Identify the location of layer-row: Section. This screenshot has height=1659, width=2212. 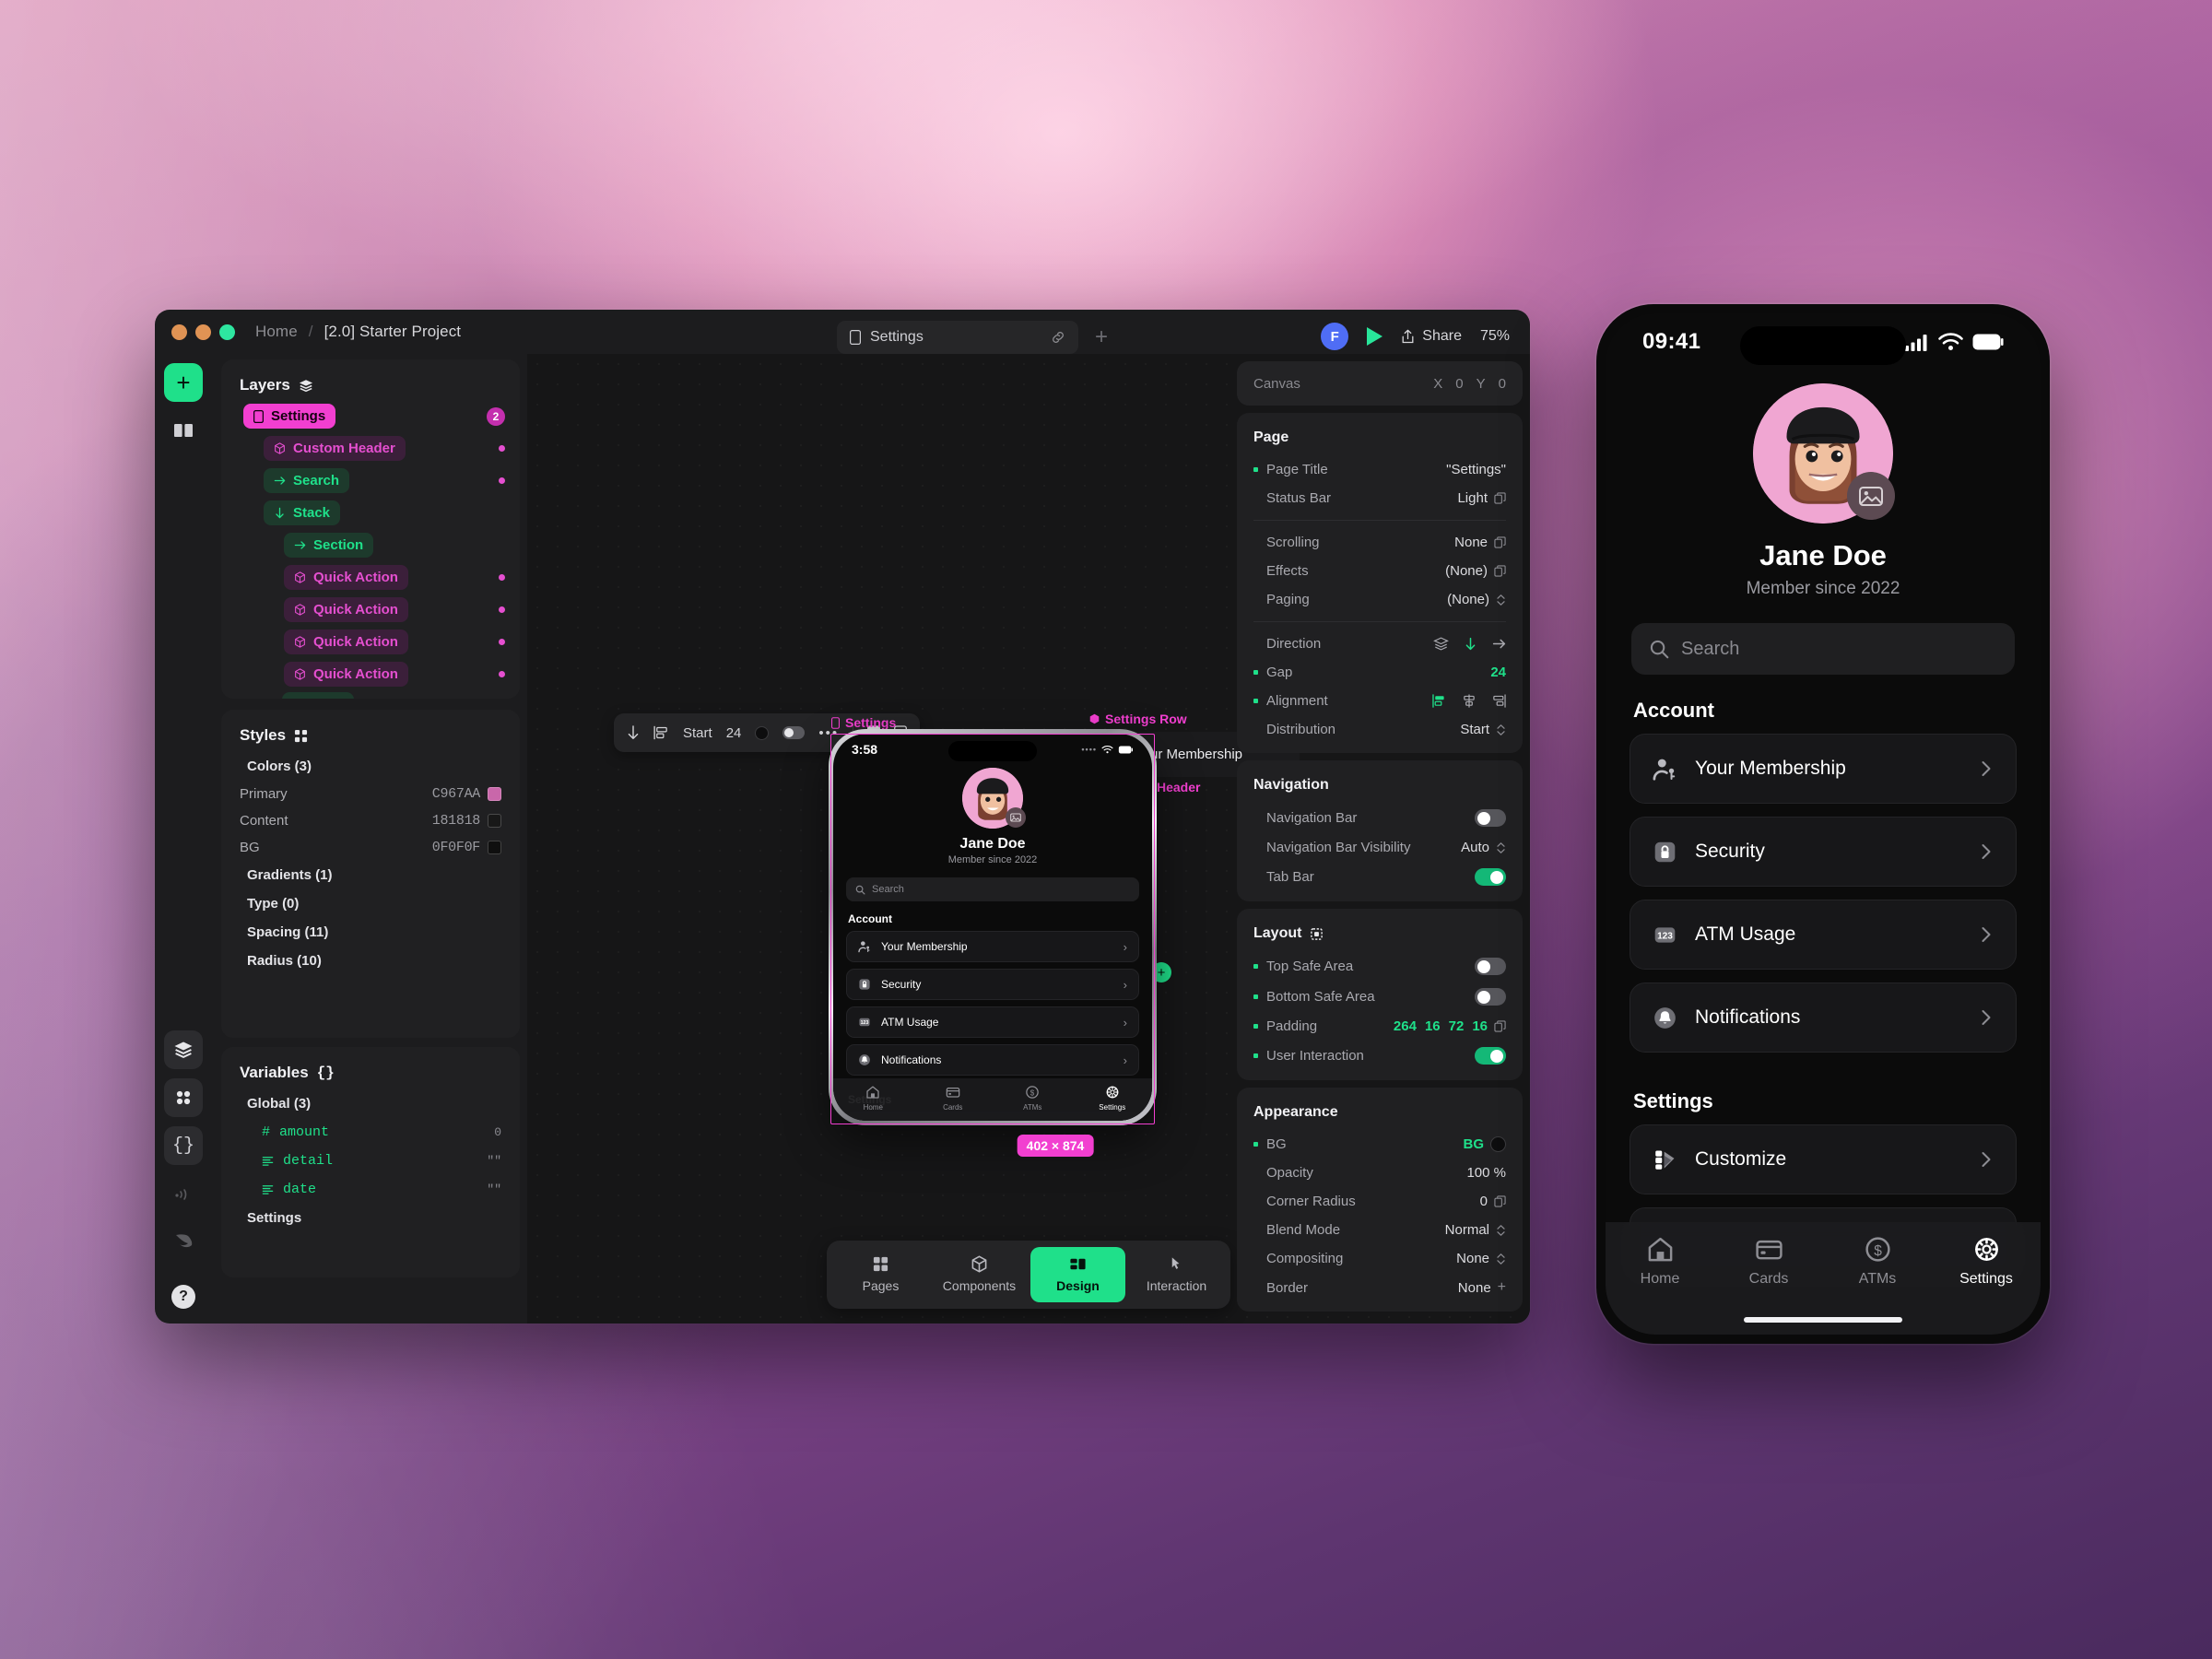
(370, 545).